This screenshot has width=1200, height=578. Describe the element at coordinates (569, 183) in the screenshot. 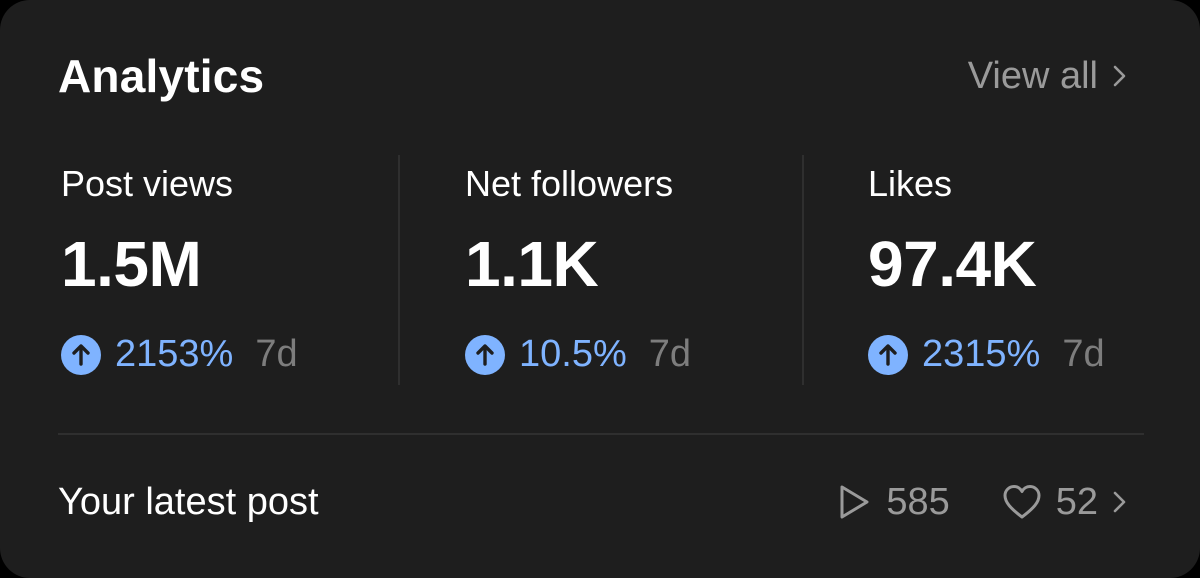

I see `stat-label: Net followers` at that location.